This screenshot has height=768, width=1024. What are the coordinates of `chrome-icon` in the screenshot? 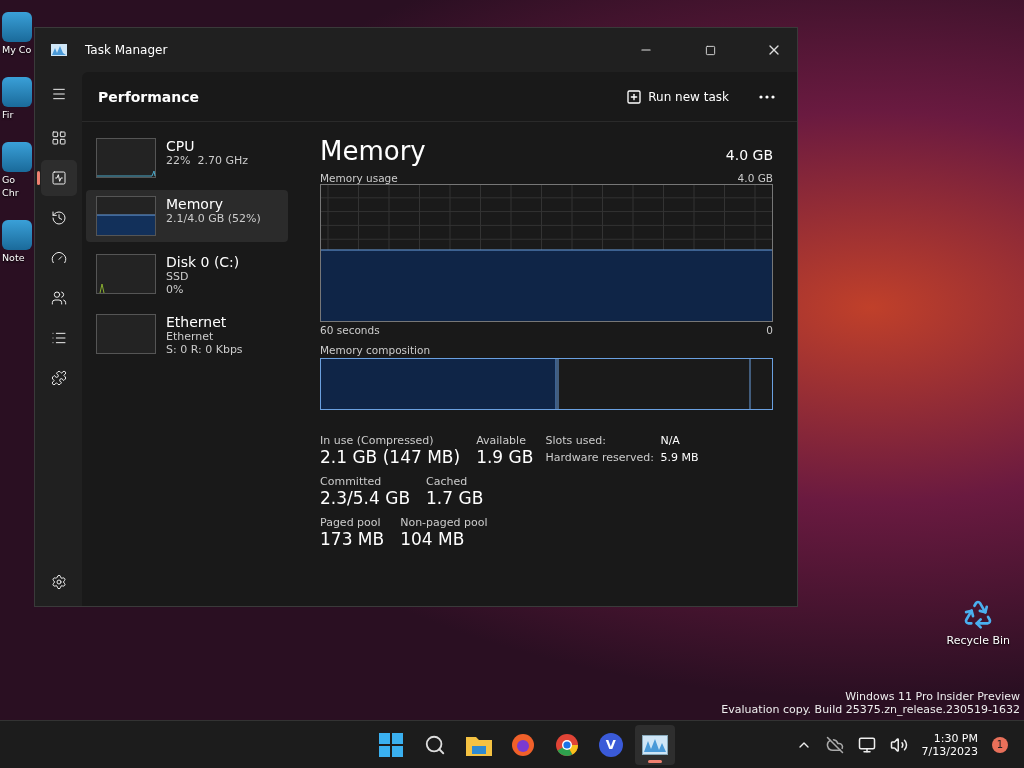 It's located at (566, 744).